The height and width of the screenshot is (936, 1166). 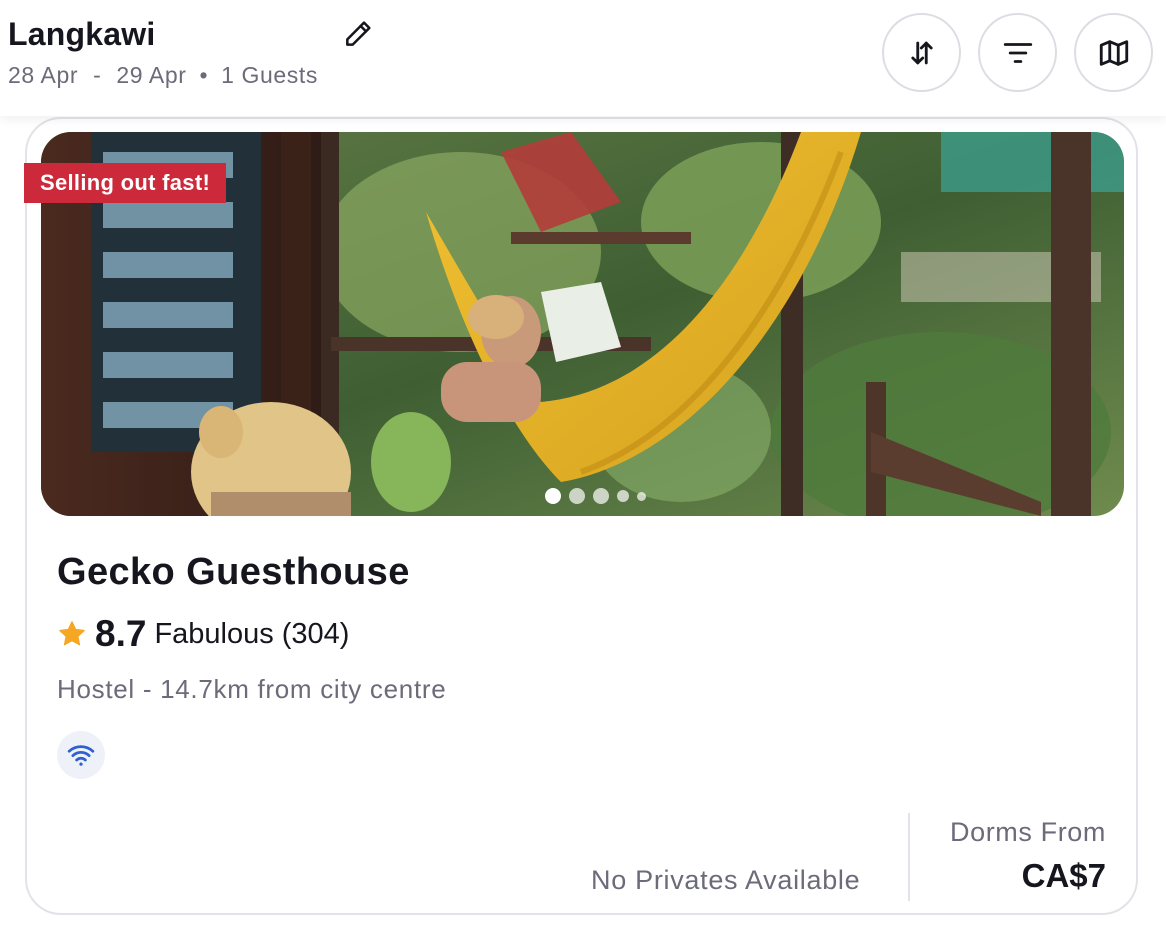 What do you see at coordinates (233, 572) in the screenshot?
I see `property-name: Gecko Guesthouse` at bounding box center [233, 572].